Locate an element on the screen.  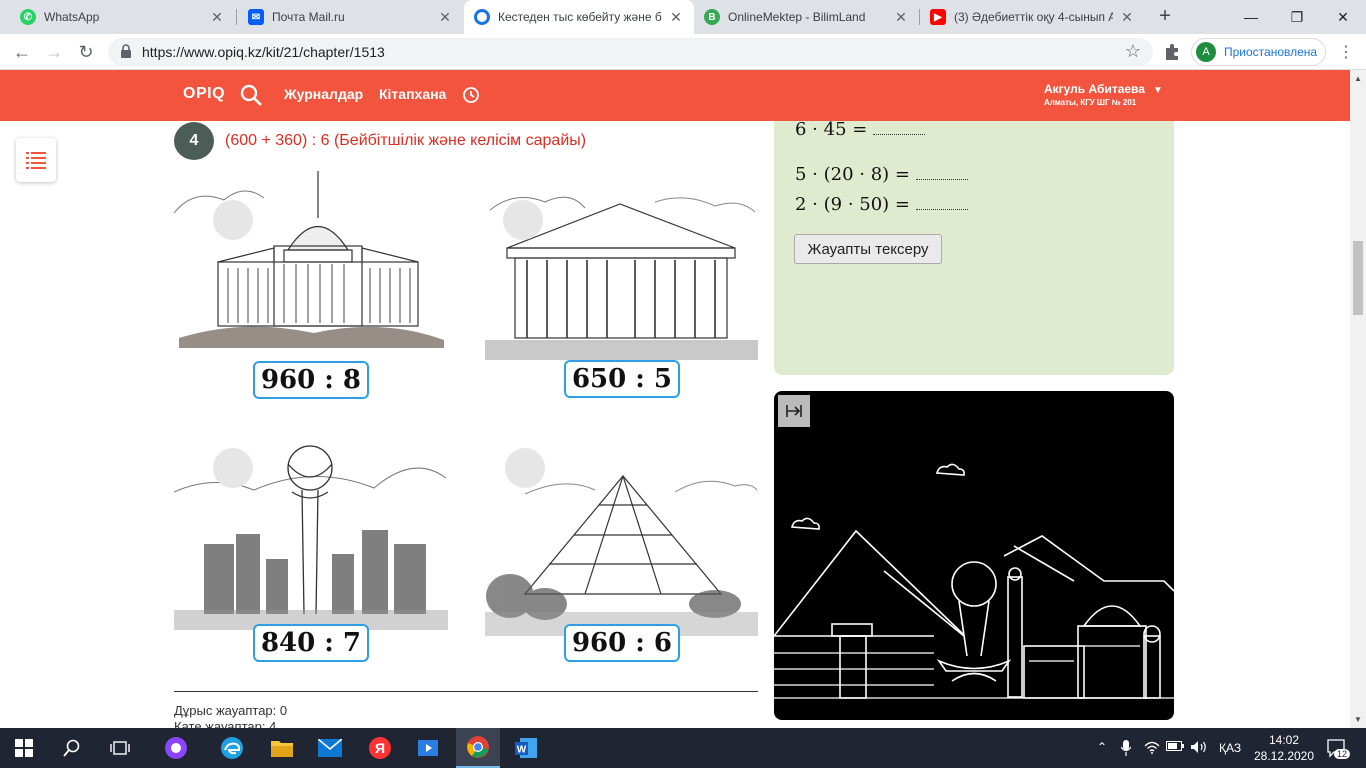
answer-card-pyramid: 960 : 6 is located at coordinates (621, 554).